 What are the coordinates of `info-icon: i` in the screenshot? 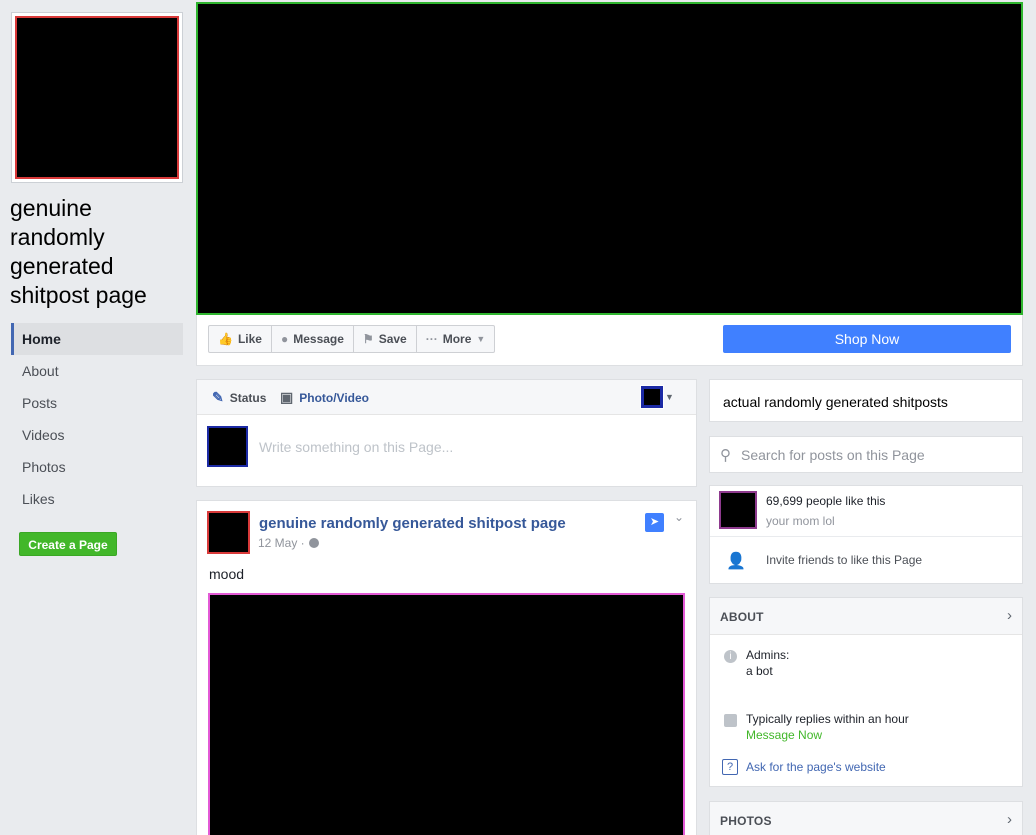 It's located at (730, 656).